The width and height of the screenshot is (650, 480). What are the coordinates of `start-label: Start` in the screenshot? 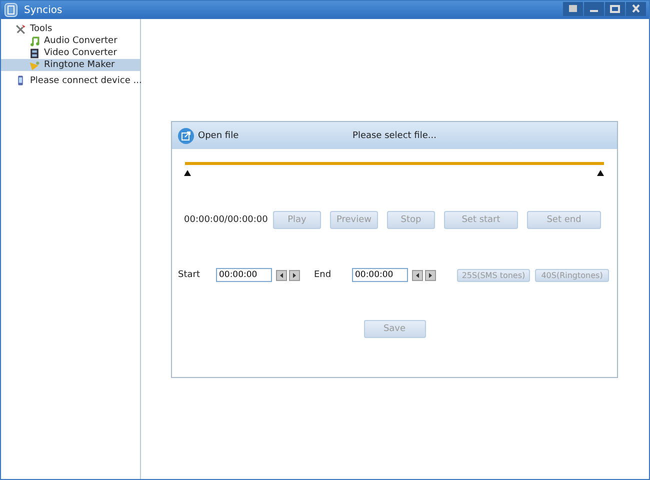 It's located at (189, 275).